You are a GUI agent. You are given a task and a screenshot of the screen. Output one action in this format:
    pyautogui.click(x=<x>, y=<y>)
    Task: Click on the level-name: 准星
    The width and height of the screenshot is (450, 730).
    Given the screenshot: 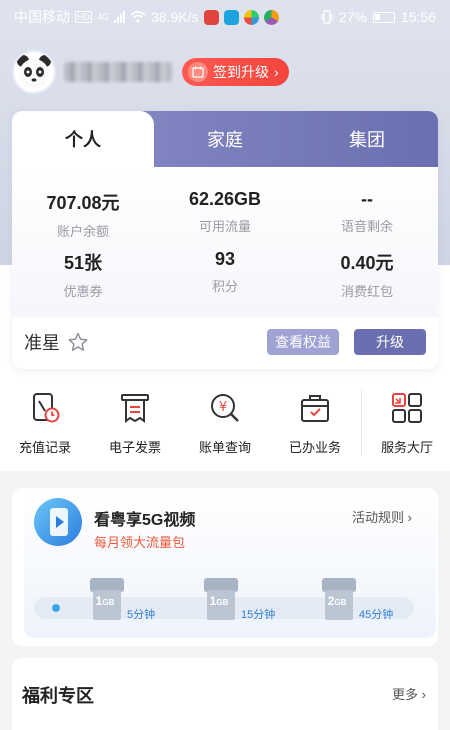 What is the action you would take?
    pyautogui.click(x=42, y=343)
    